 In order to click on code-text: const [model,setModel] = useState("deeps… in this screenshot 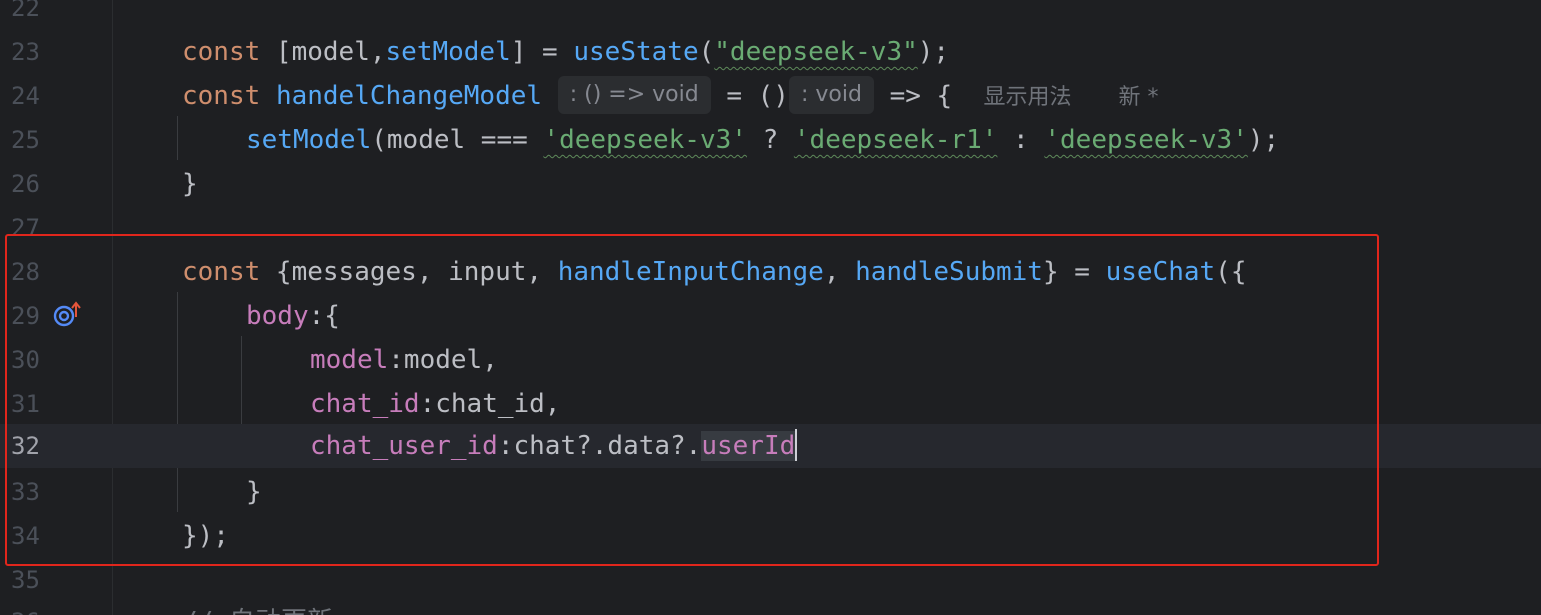, I will do `click(566, 52)`.